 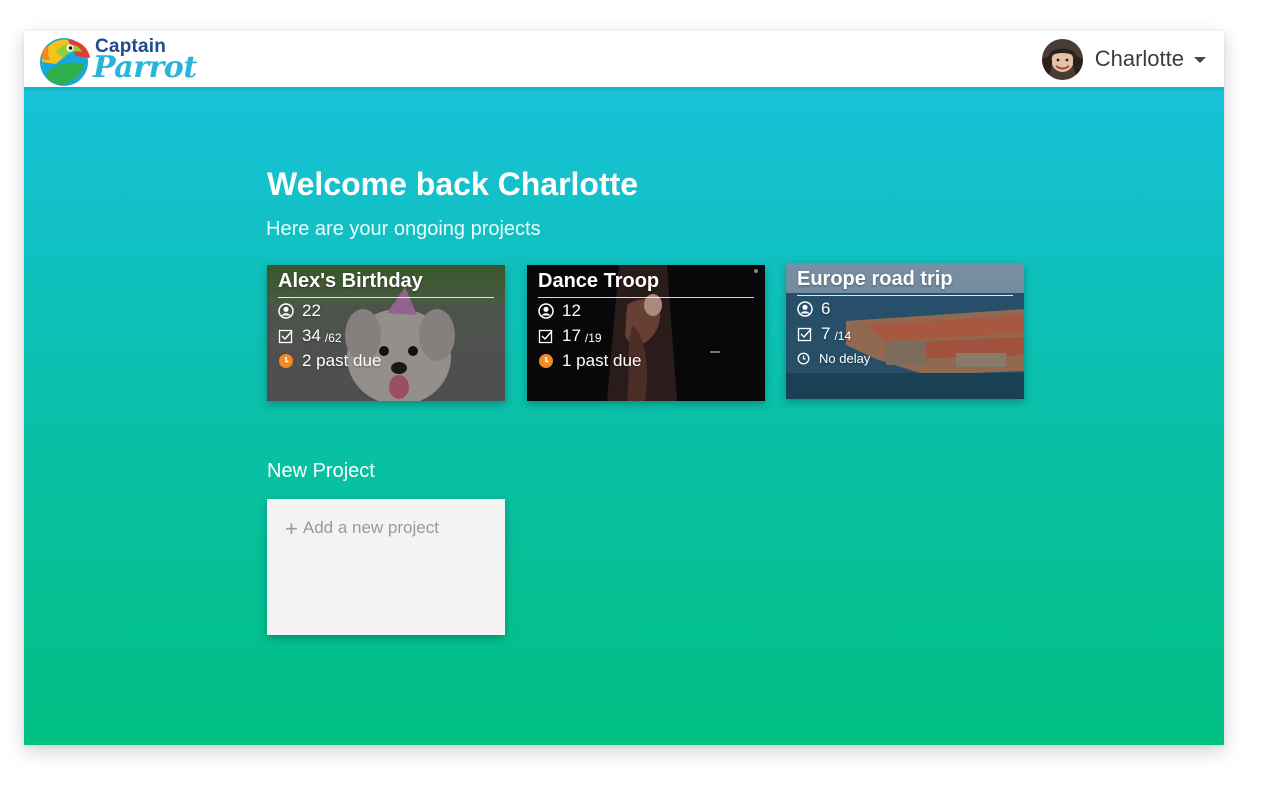 I want to click on welcome-heading: Welcome back Charlotte, so click(x=453, y=184).